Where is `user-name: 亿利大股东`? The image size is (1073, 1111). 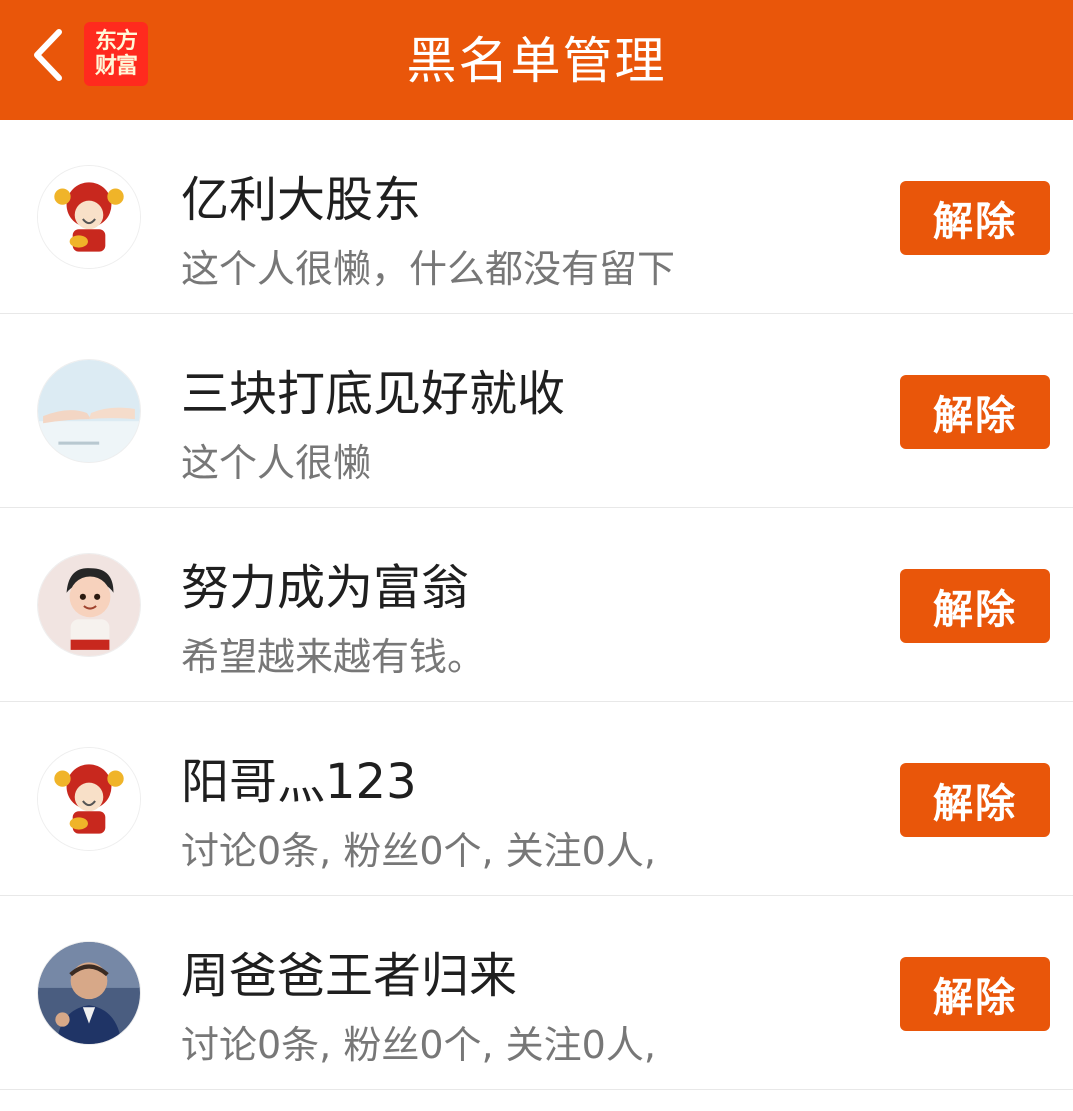
user-name: 亿利大股东 is located at coordinates (301, 195).